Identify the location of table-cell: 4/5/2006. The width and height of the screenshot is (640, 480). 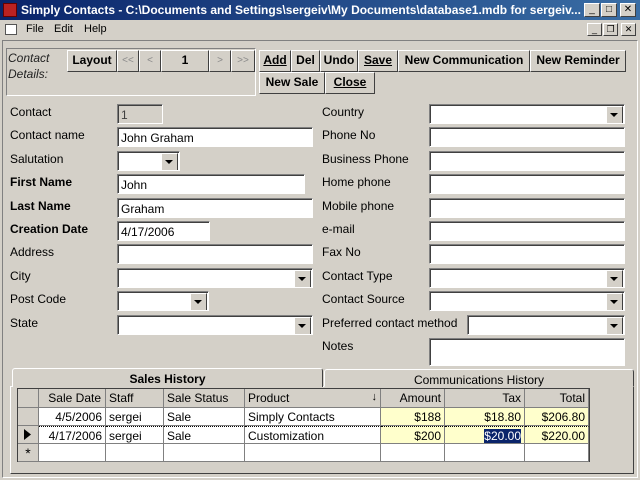
(72, 417).